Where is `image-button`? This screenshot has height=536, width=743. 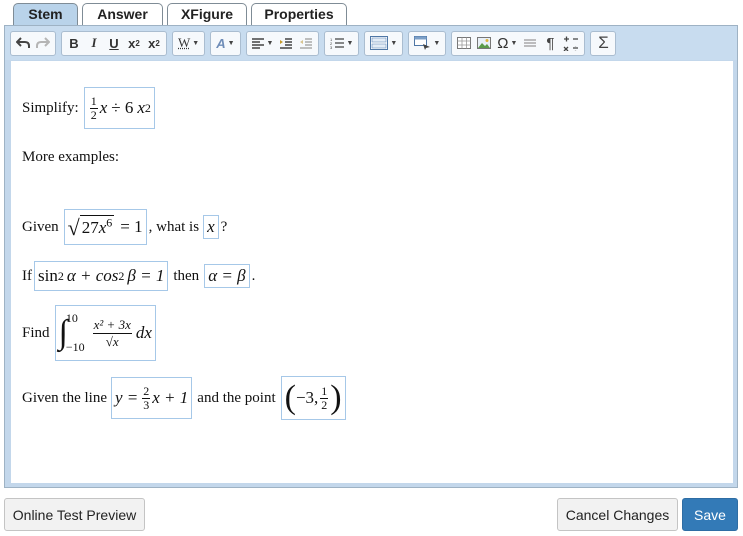 image-button is located at coordinates (484, 43).